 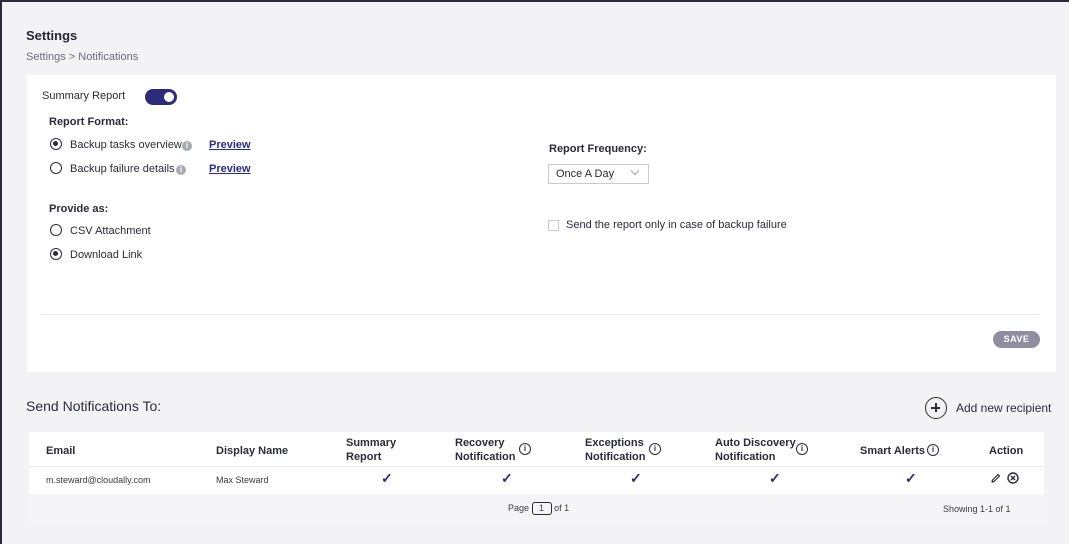 What do you see at coordinates (936, 408) in the screenshot?
I see `plus-circle-icon` at bounding box center [936, 408].